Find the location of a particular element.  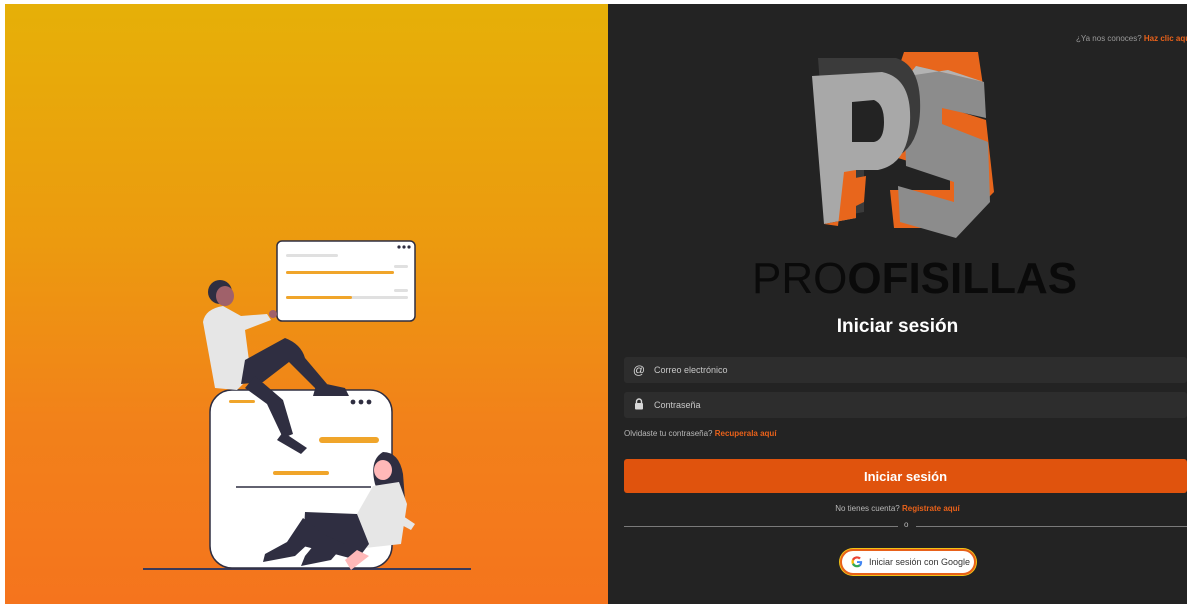

google-login-label: Iniciar sesión con Google is located at coordinates (920, 562).